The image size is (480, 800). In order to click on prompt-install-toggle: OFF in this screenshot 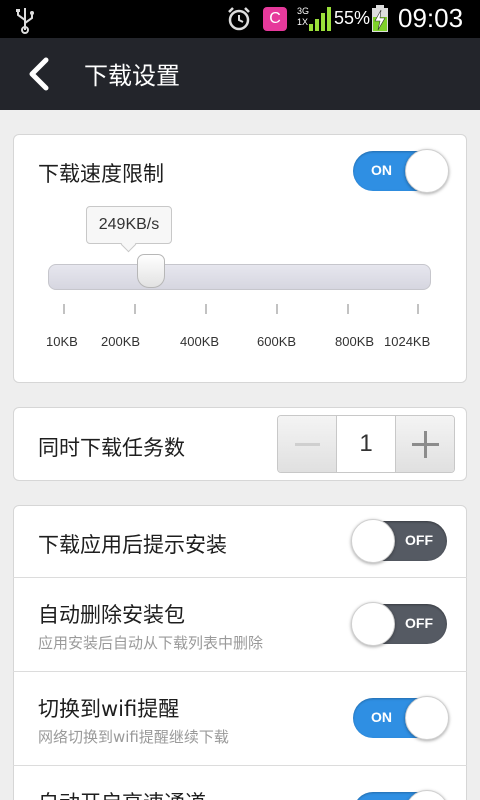, I will do `click(399, 541)`.